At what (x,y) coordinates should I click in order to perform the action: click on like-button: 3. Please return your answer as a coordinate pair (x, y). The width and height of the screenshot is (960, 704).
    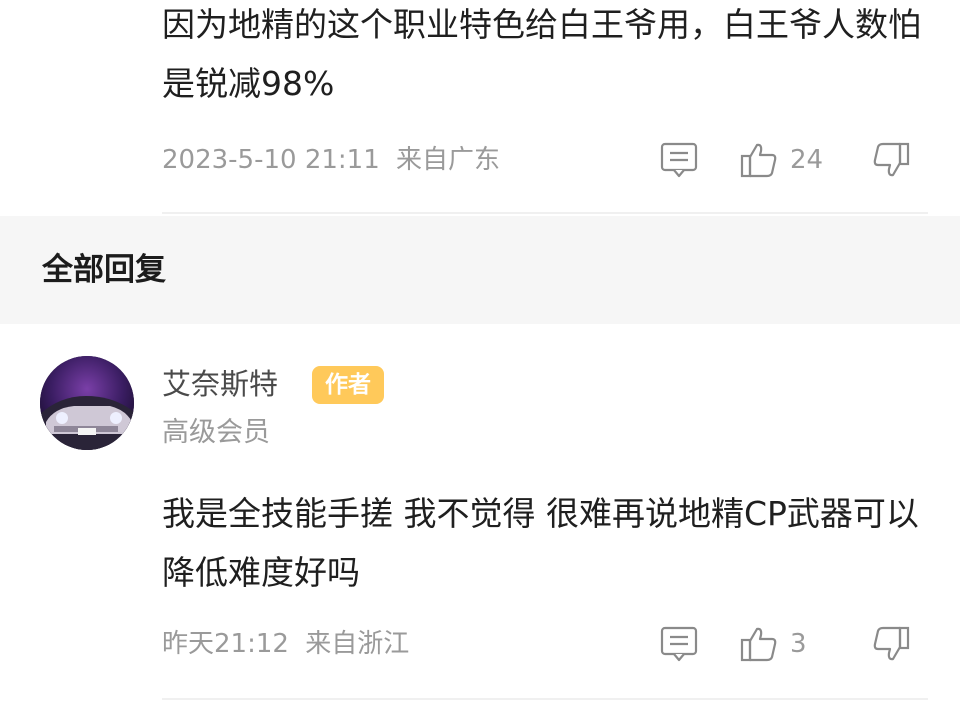
    Looking at the image, I should click on (790, 644).